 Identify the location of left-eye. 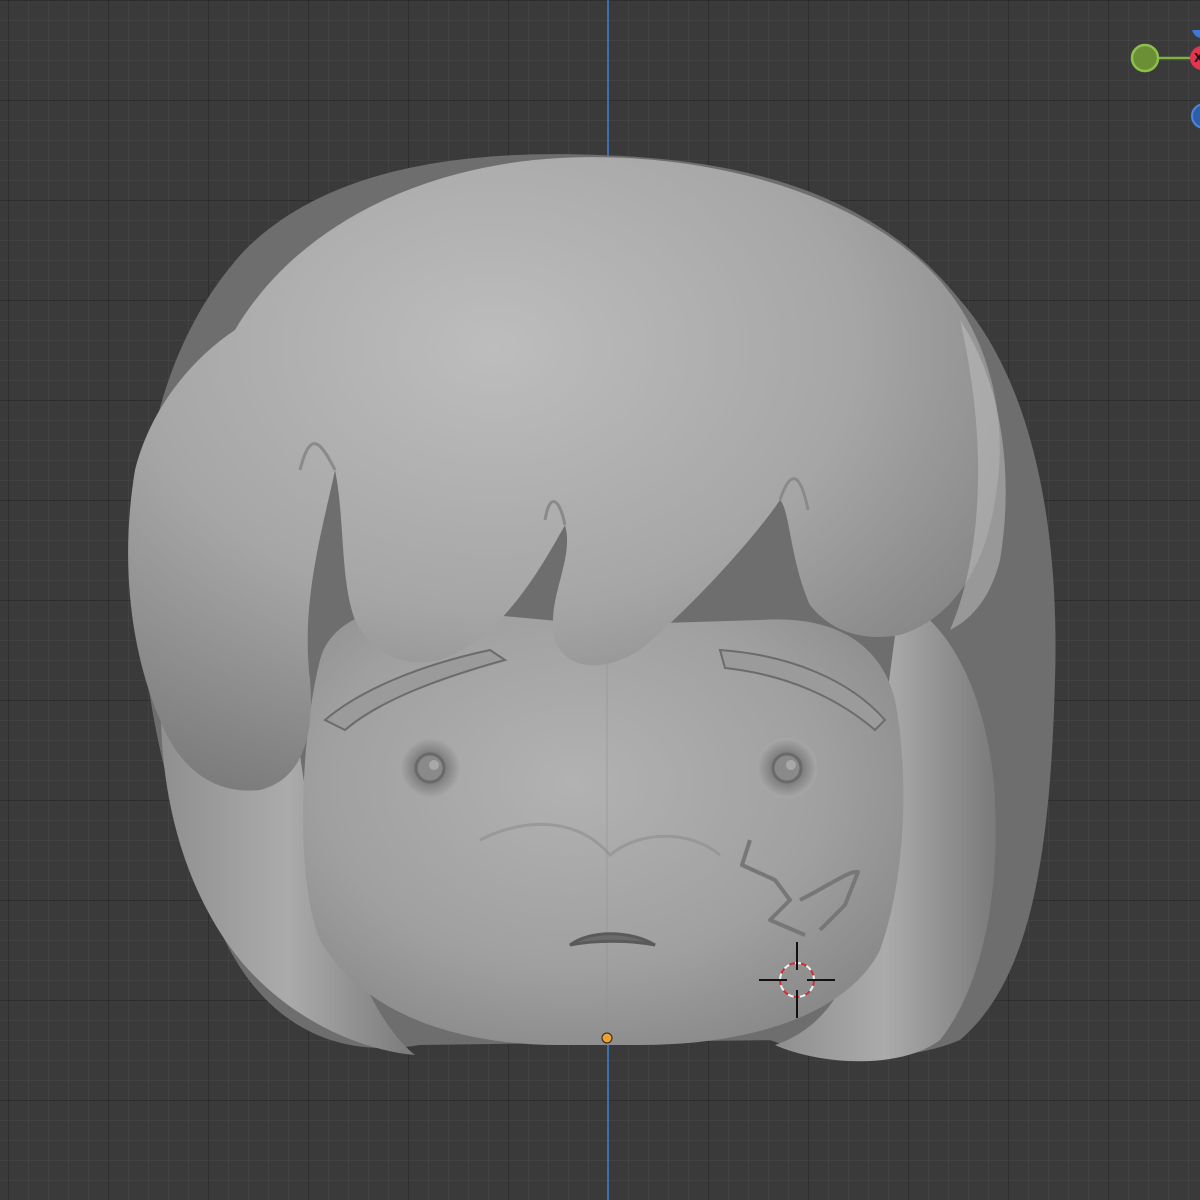
(430, 768).